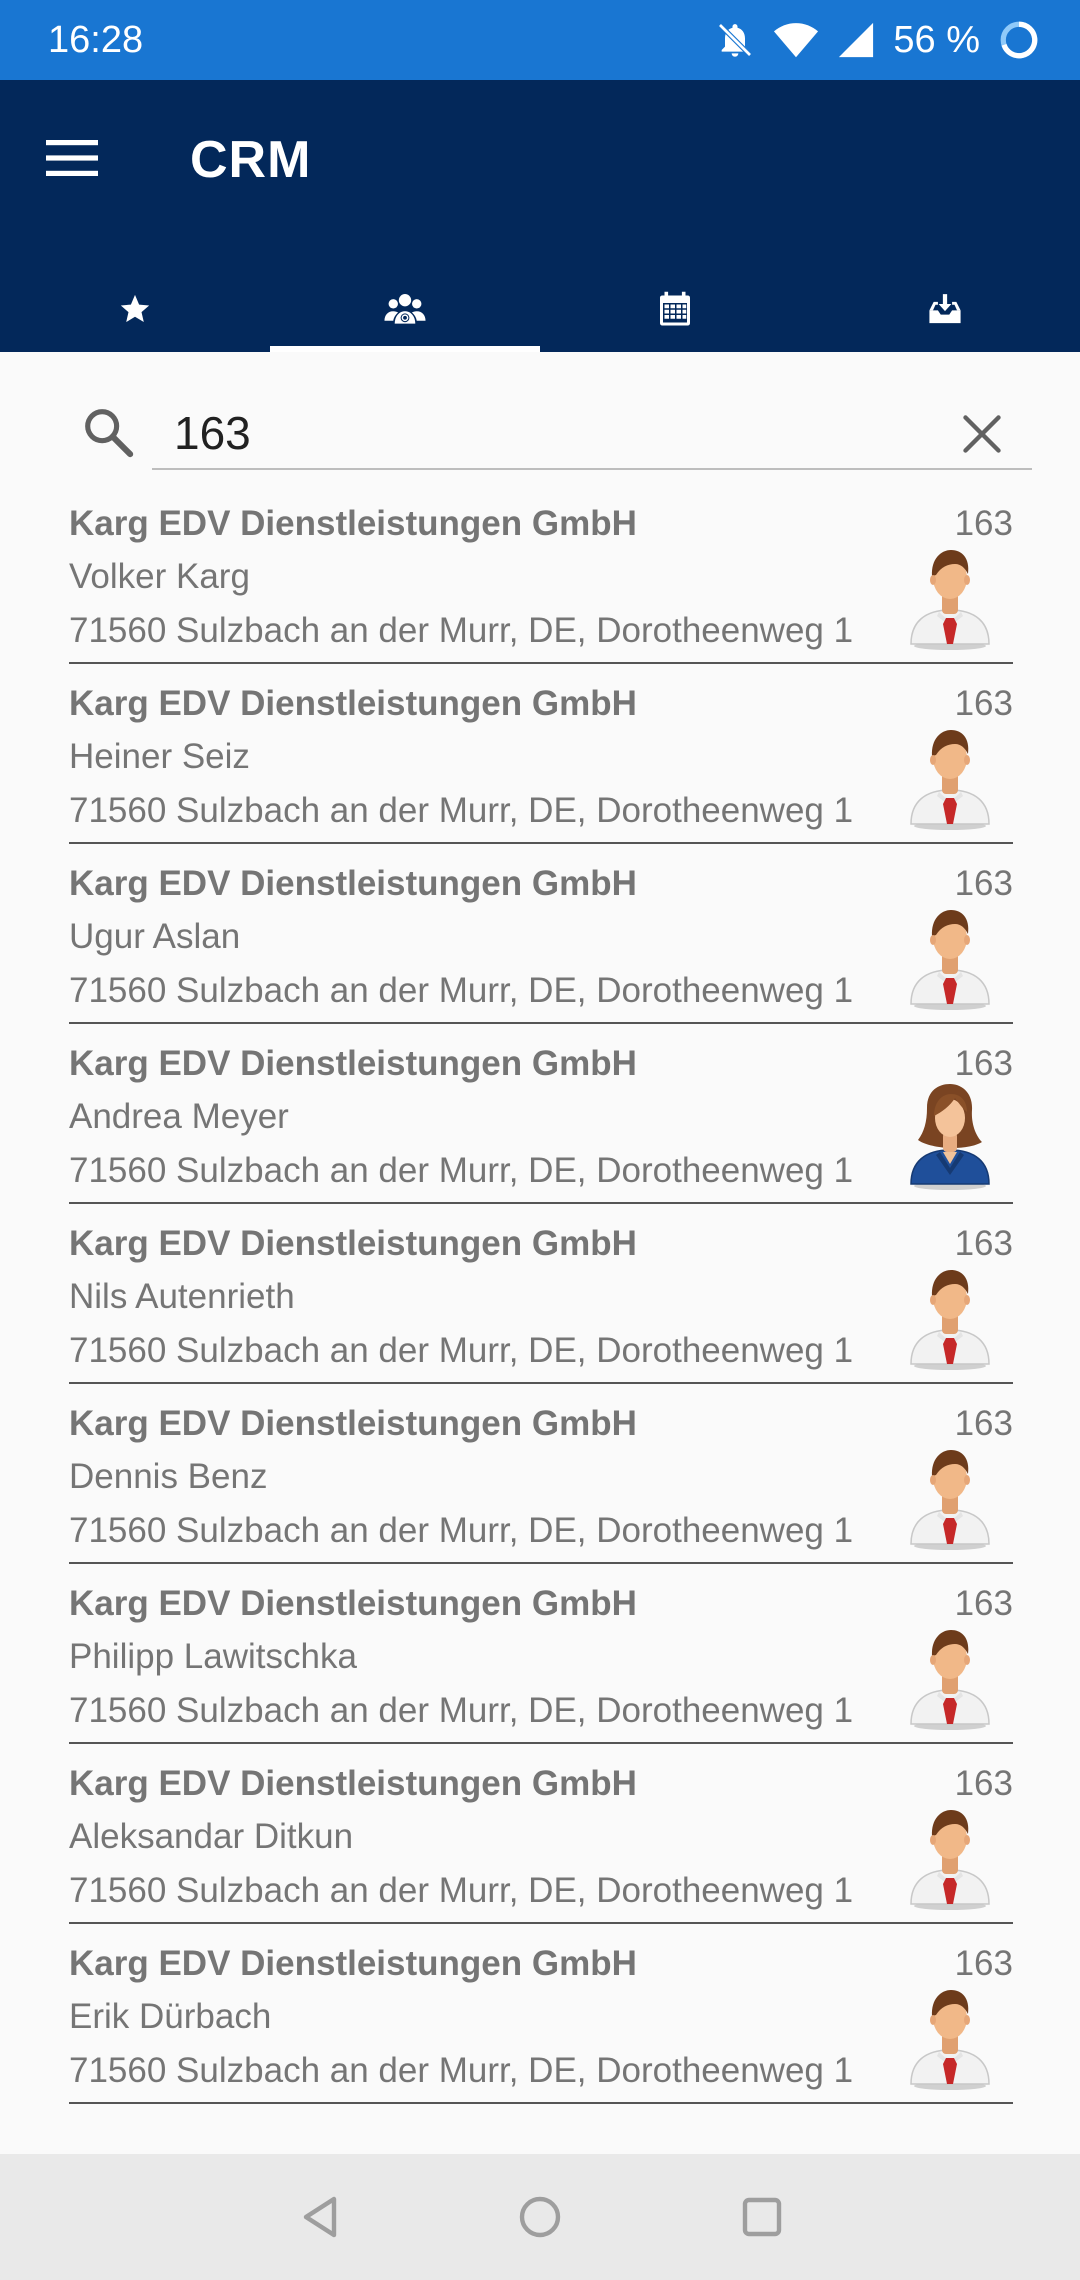 The height and width of the screenshot is (2280, 1080). What do you see at coordinates (796, 40) in the screenshot?
I see `wifi-icon` at bounding box center [796, 40].